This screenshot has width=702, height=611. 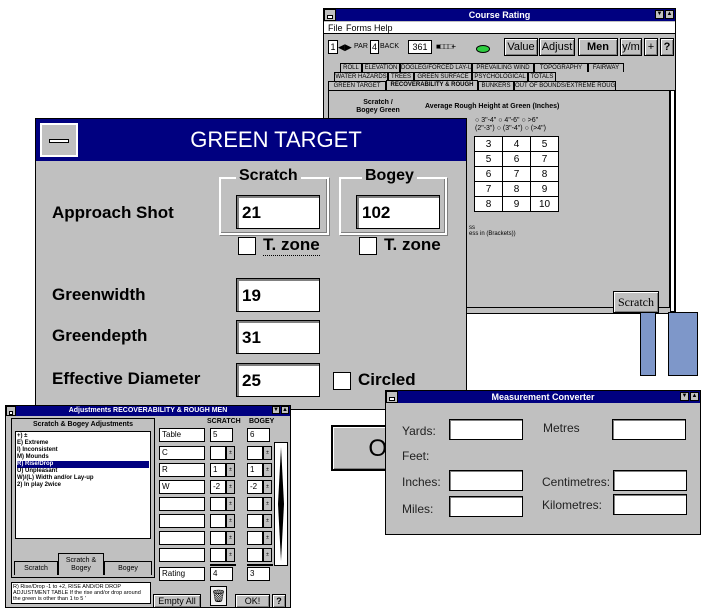 I want to click on inches-input, so click(x=486, y=480).